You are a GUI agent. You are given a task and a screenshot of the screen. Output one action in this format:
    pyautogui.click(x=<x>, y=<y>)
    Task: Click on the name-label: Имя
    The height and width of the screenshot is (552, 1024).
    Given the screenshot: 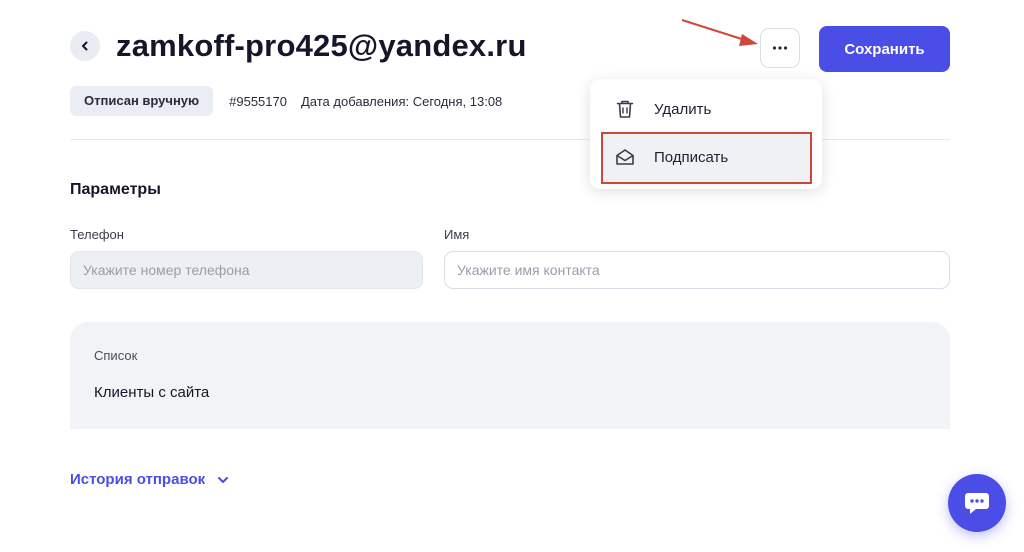 What is the action you would take?
    pyautogui.click(x=457, y=234)
    